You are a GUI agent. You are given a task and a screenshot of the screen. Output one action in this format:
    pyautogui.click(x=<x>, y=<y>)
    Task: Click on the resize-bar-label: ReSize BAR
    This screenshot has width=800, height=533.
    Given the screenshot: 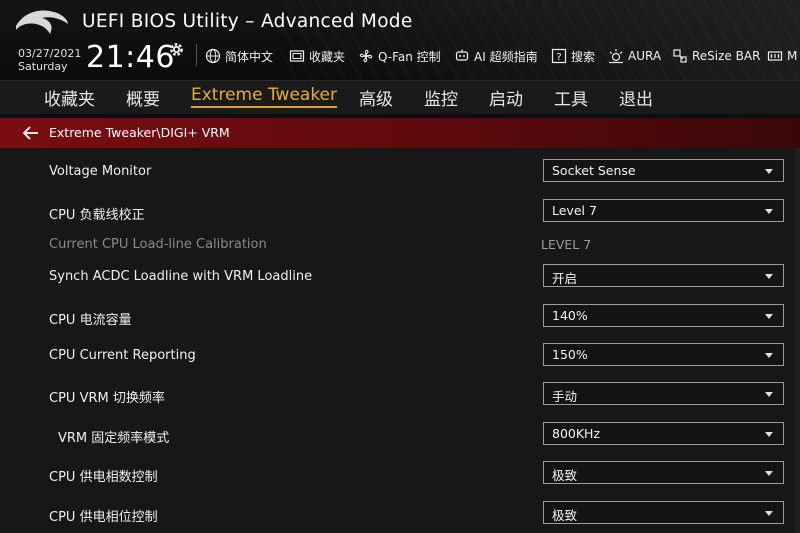 What is the action you would take?
    pyautogui.click(x=726, y=56)
    